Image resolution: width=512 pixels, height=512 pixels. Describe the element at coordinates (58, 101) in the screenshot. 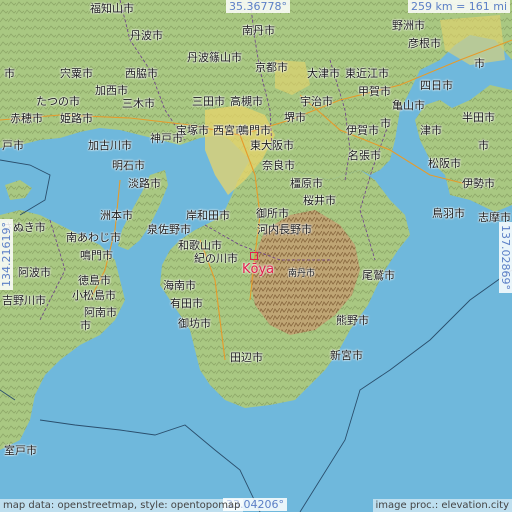

I see `label-tatsuno: たつの市` at that location.